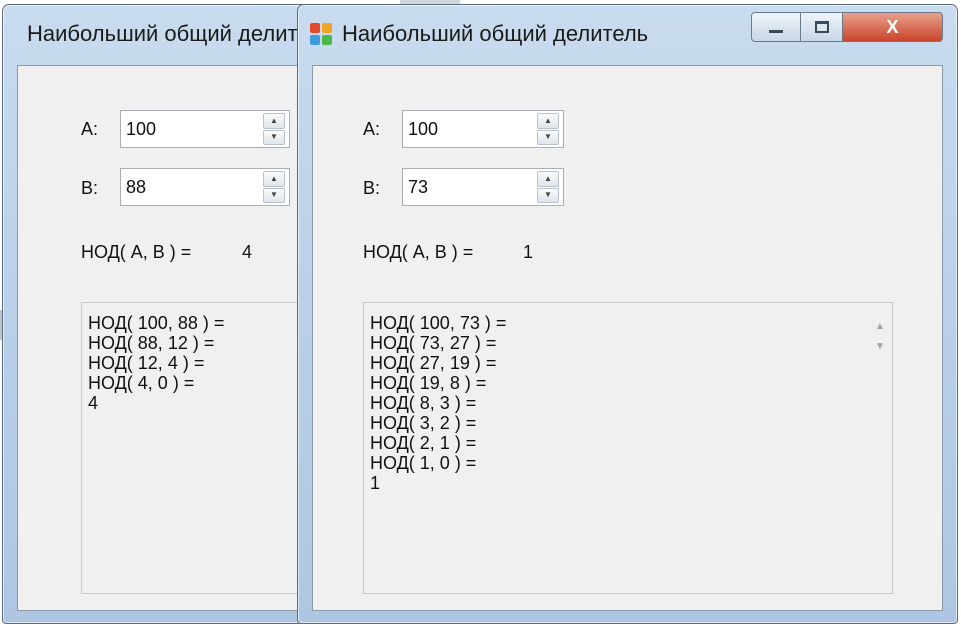  Describe the element at coordinates (880, 347) in the screenshot. I see `scroll-down-icon: ▼` at that location.